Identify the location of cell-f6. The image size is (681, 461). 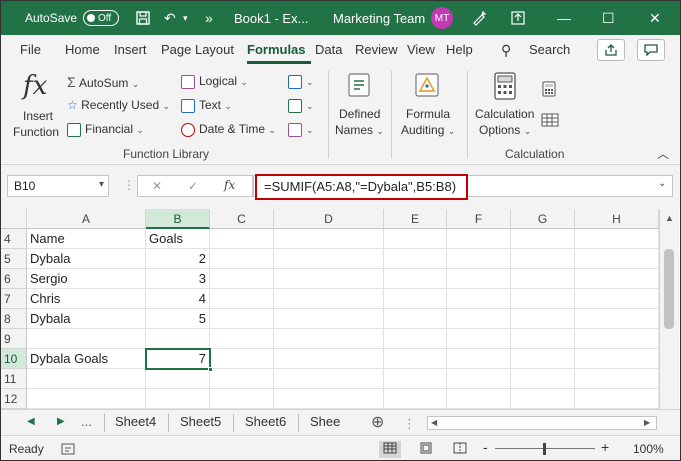
(479, 279).